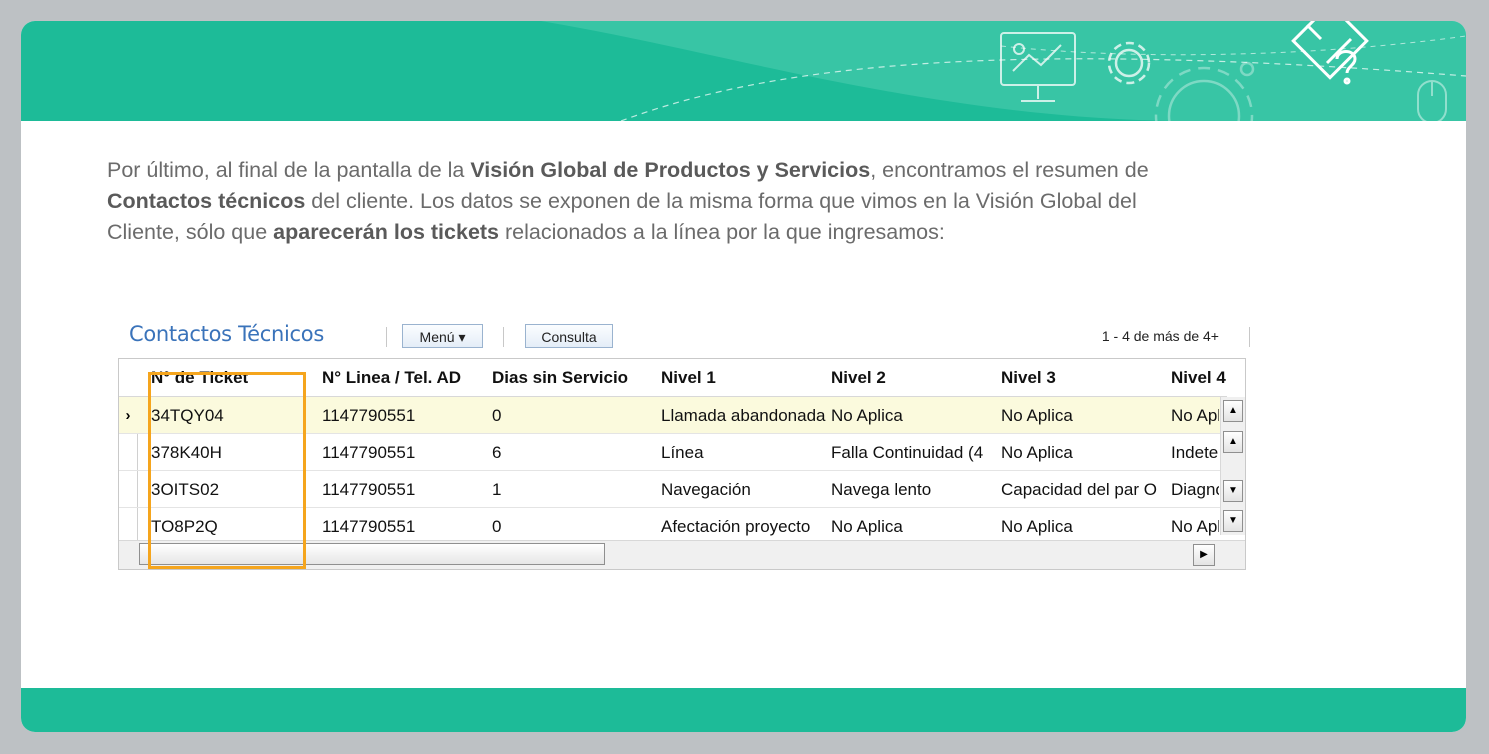  Describe the element at coordinates (497, 489) in the screenshot. I see `dias-cell: 1` at that location.